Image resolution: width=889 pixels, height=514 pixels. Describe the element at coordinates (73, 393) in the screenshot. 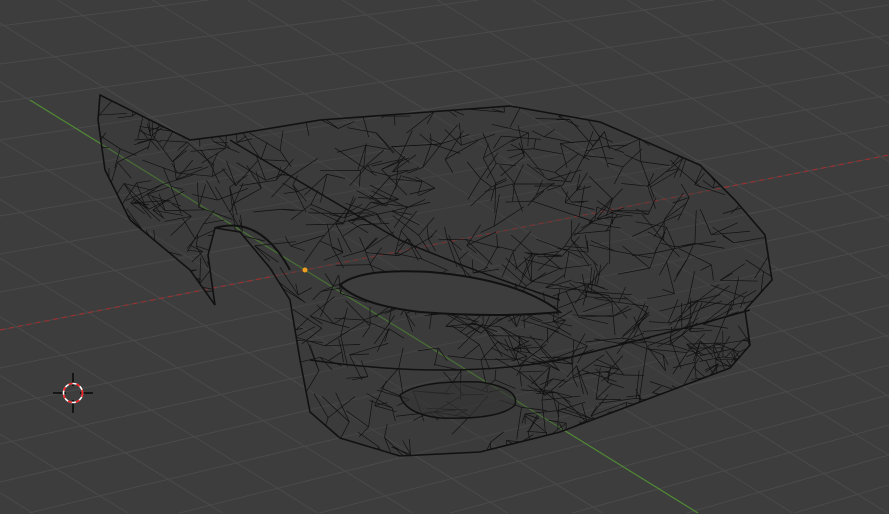

I see `3d-cursor-icon` at that location.